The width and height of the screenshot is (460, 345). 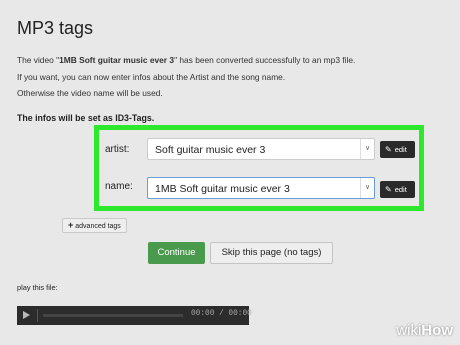 What do you see at coordinates (37, 315) in the screenshot?
I see `player-divider` at bounding box center [37, 315].